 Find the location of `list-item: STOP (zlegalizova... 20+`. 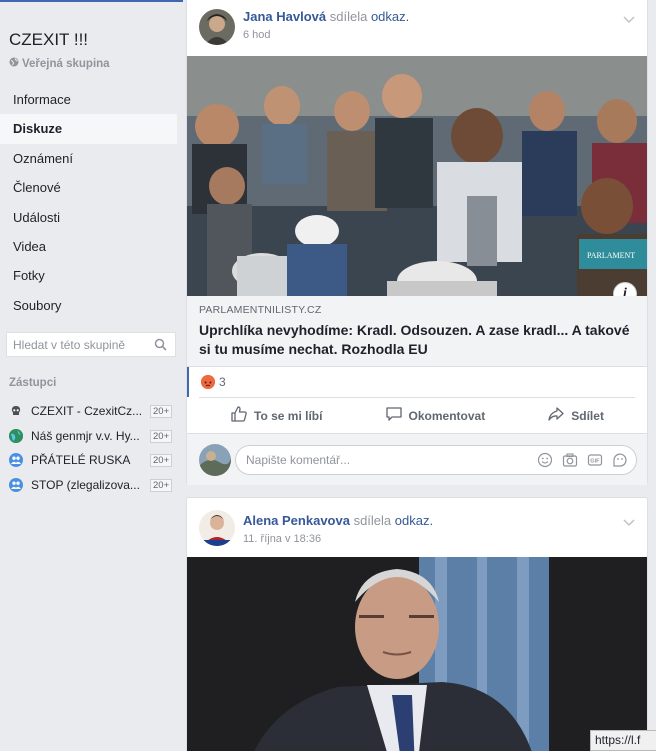

list-item: STOP (zlegalizova... 20+ is located at coordinates (88, 485).